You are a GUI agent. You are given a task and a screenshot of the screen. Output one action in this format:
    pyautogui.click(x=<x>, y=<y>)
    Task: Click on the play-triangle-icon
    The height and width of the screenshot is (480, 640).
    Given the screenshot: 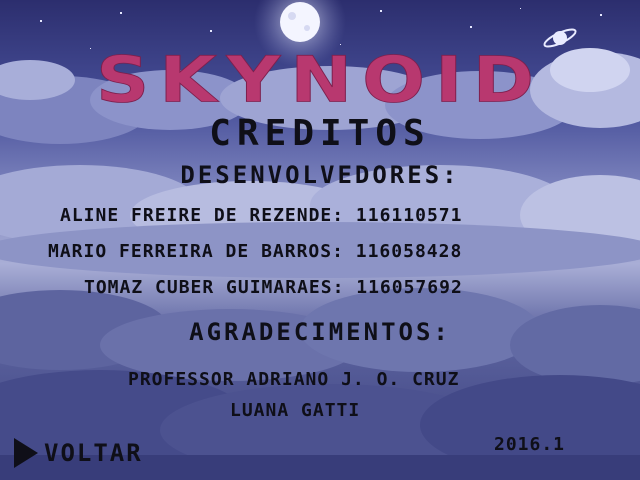 What is the action you would take?
    pyautogui.click(x=26, y=453)
    